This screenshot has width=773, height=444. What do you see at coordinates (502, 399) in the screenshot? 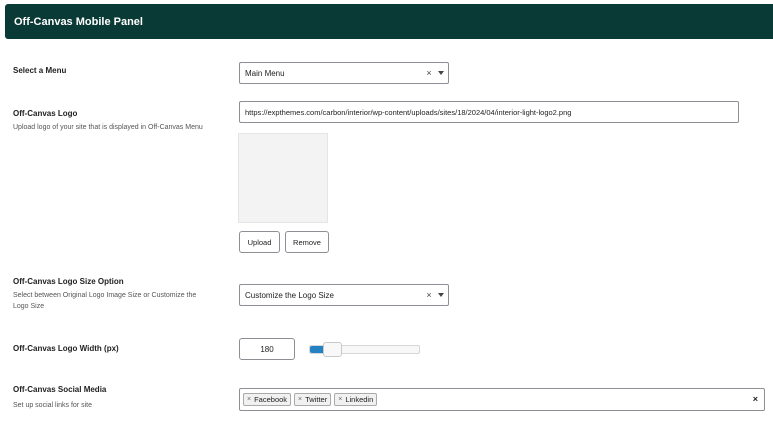
I see `social-media-select: × Facebook × Twitter × Linkedin ×` at bounding box center [502, 399].